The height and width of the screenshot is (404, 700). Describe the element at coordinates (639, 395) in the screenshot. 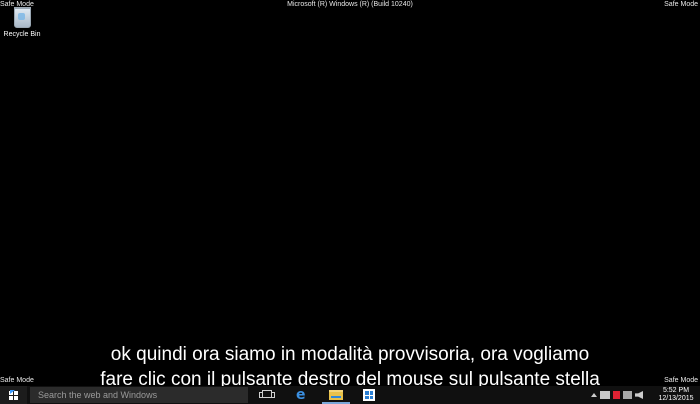

I see `volume-icon` at that location.